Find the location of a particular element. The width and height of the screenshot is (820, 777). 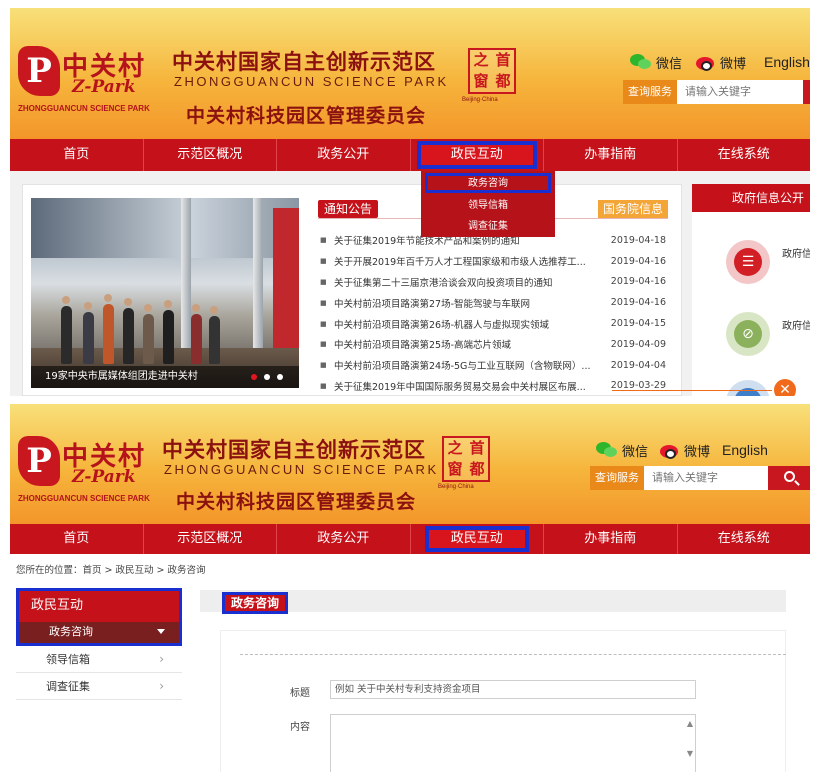

search-icon is located at coordinates (789, 476).